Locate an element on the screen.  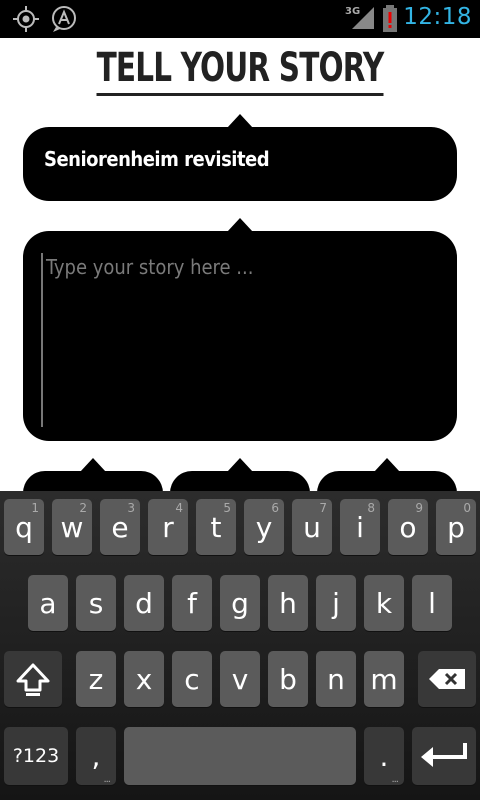
key-m: m is located at coordinates (384, 679).